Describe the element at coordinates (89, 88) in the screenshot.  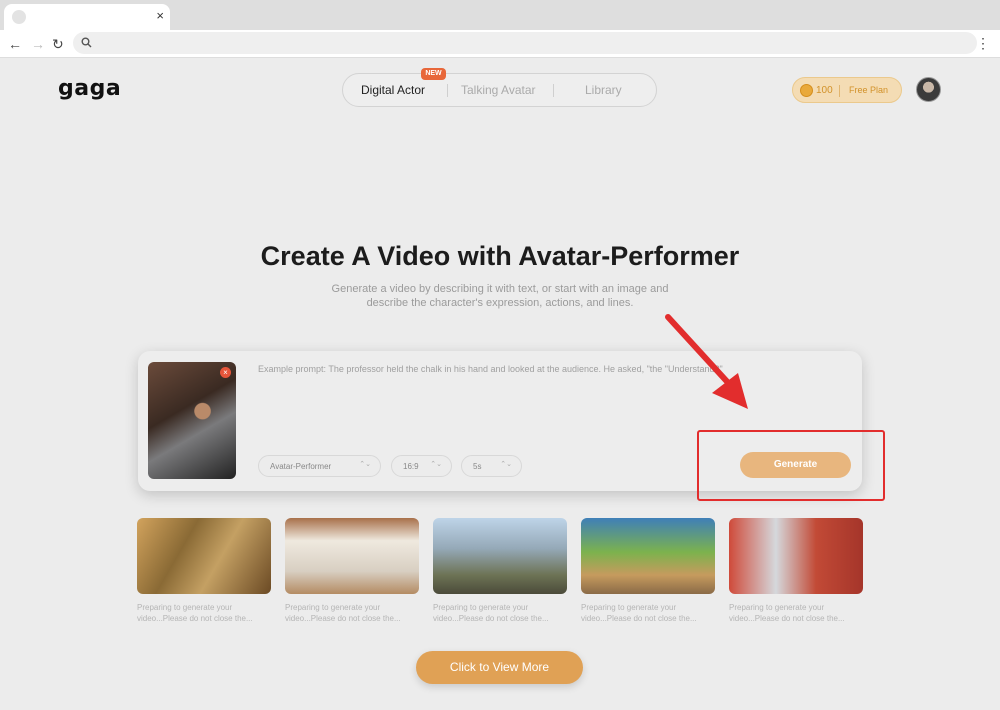
I see `gaga-logo: gaga` at that location.